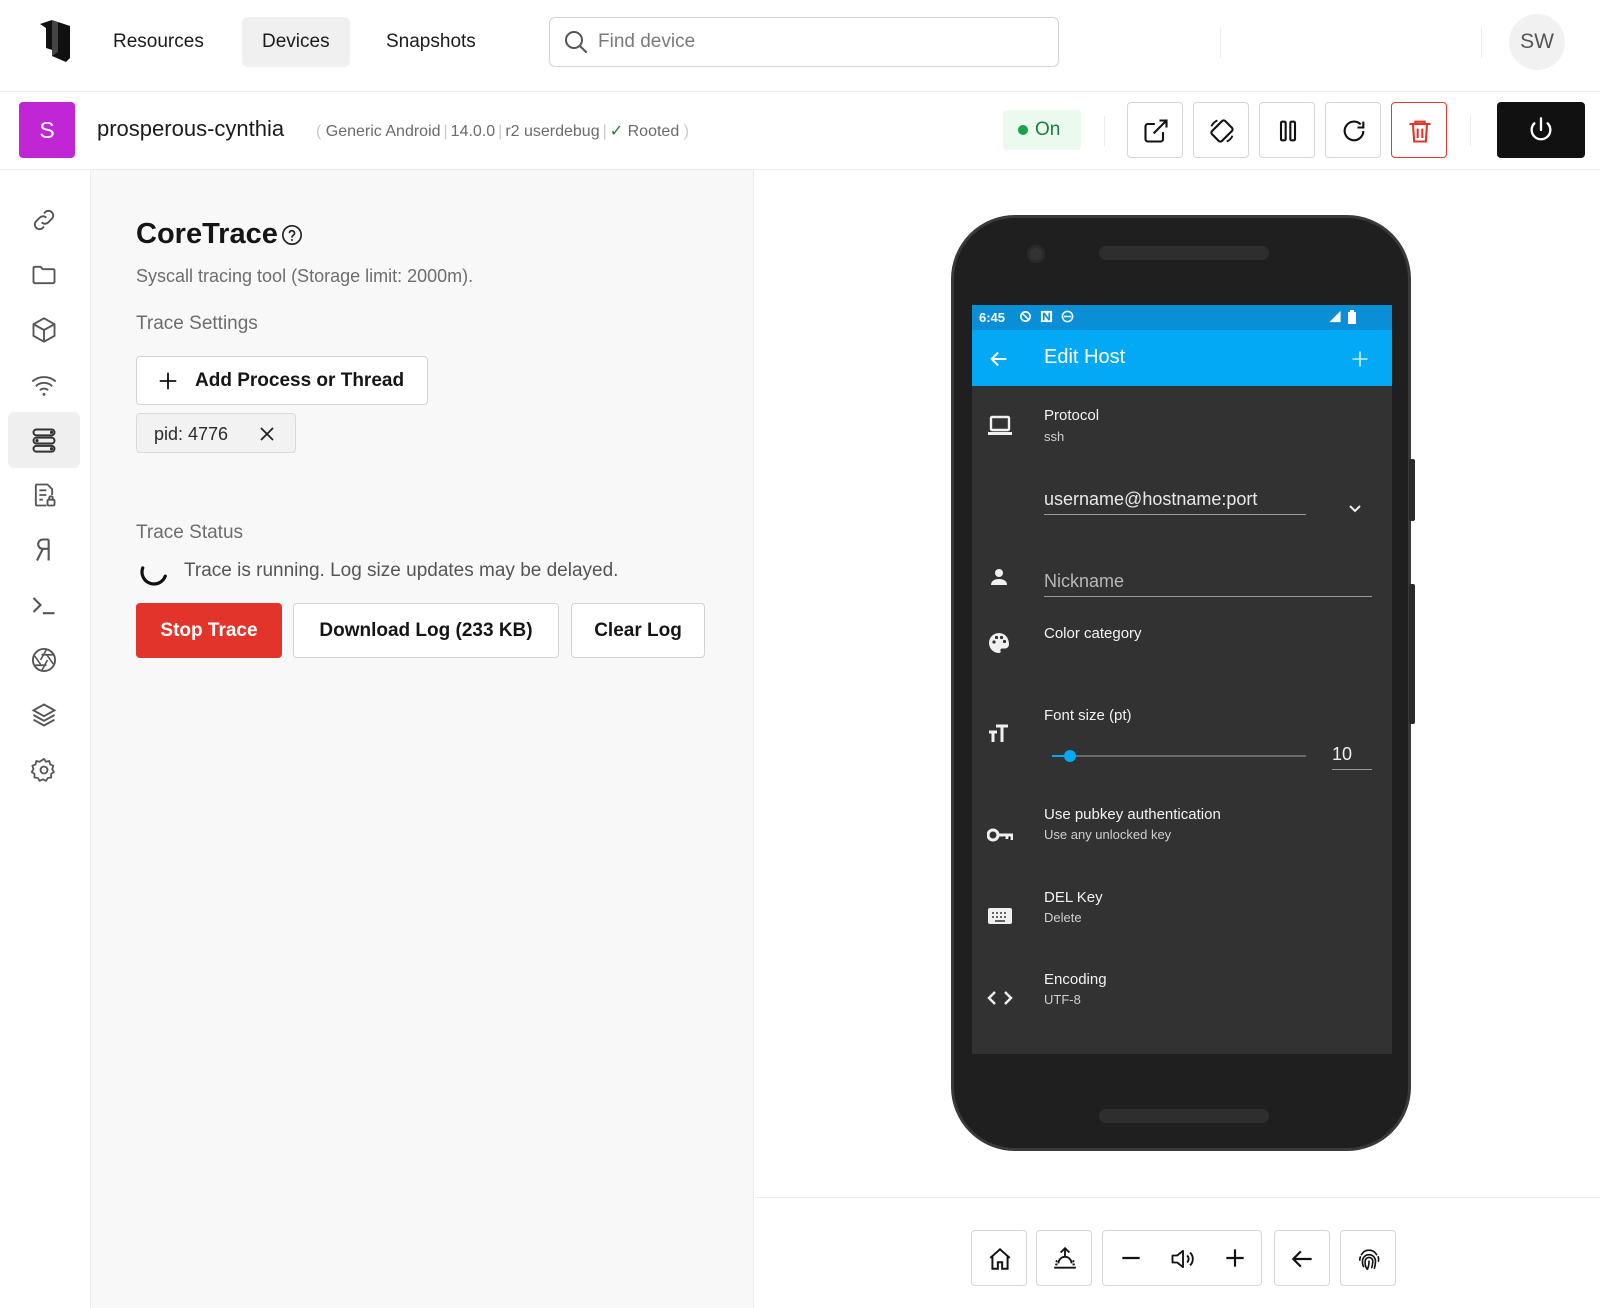 The width and height of the screenshot is (1600, 1308). What do you see at coordinates (44, 770) in the screenshot?
I see `sidebar-item-settings` at bounding box center [44, 770].